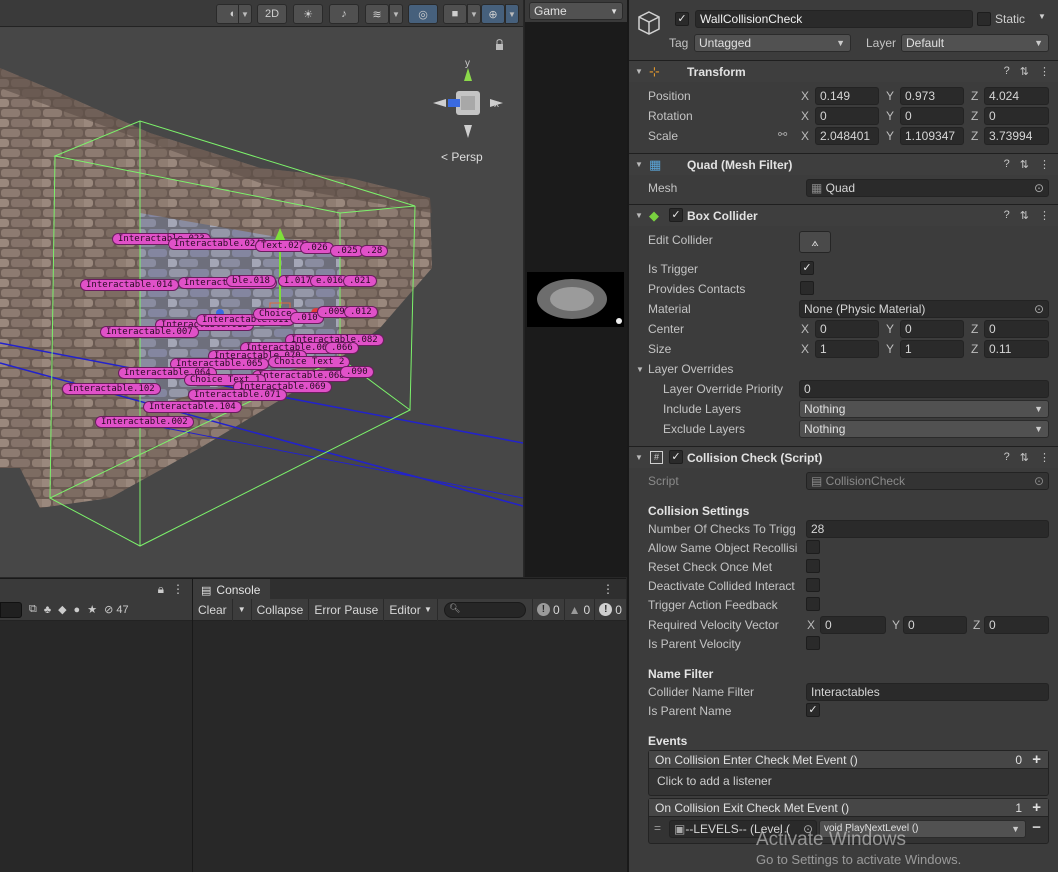 The height and width of the screenshot is (872, 1058). I want to click on remove-listener-button: −, so click(1036, 827).